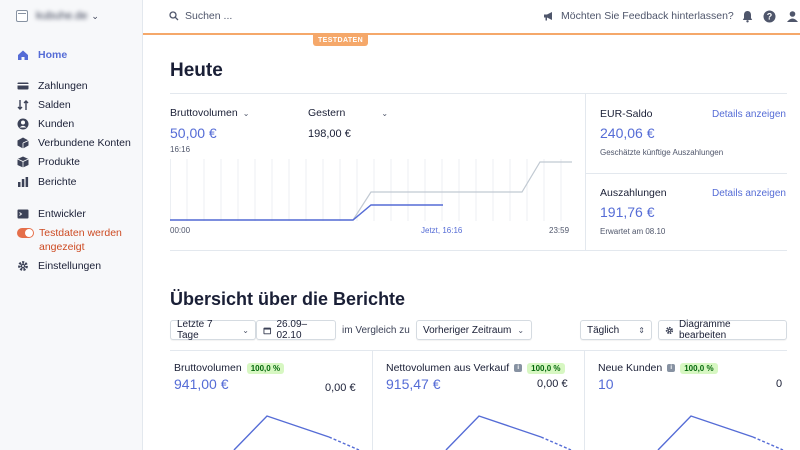 Image resolution: width=800 pixels, height=450 pixels. I want to click on card-title: Neue Kunden, so click(630, 368).